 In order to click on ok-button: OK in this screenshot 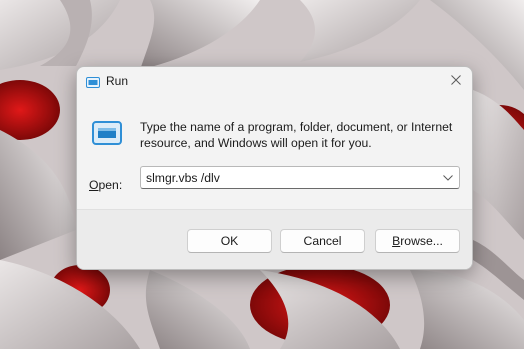, I will do `click(229, 241)`.